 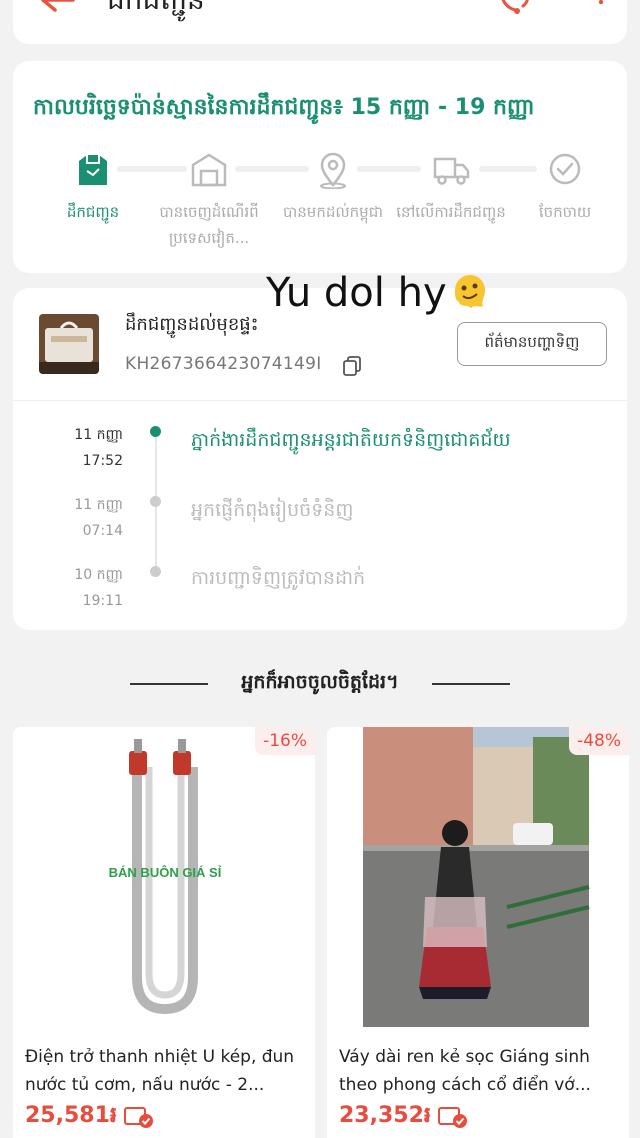 I want to click on event-time: 07:14, so click(x=102, y=531).